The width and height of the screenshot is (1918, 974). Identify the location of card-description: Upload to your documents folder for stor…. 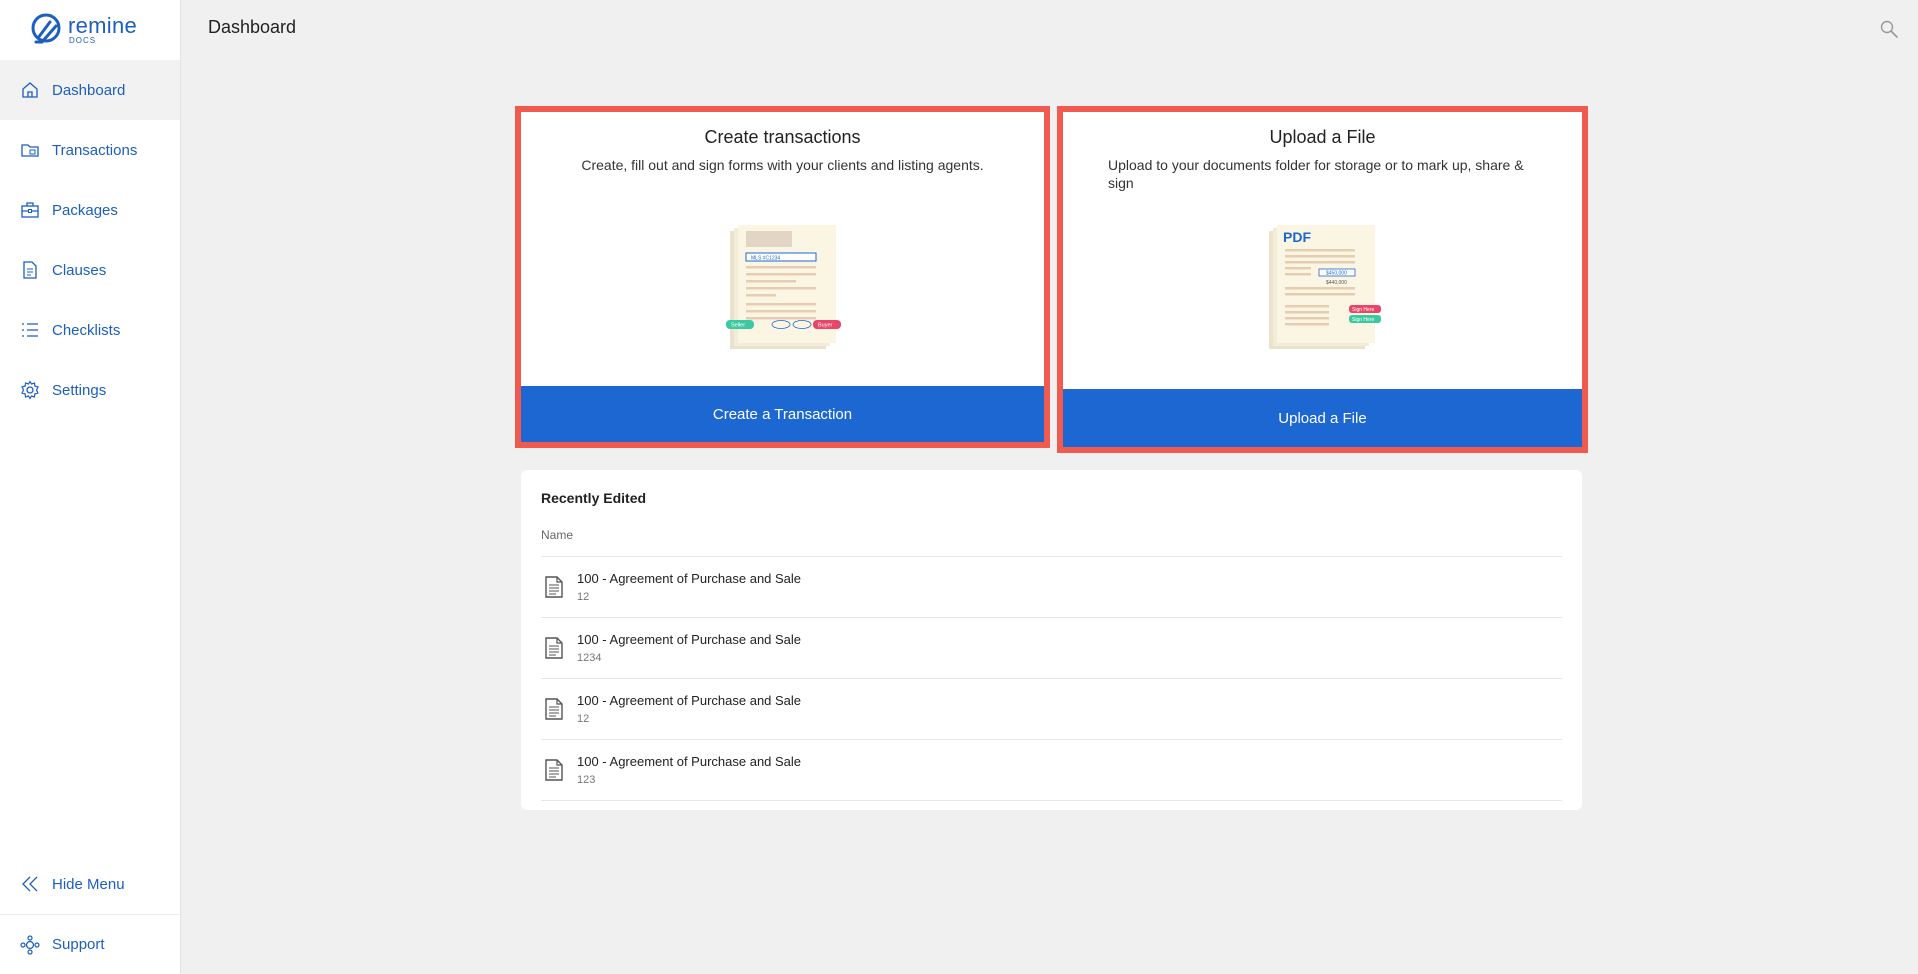
(1316, 174).